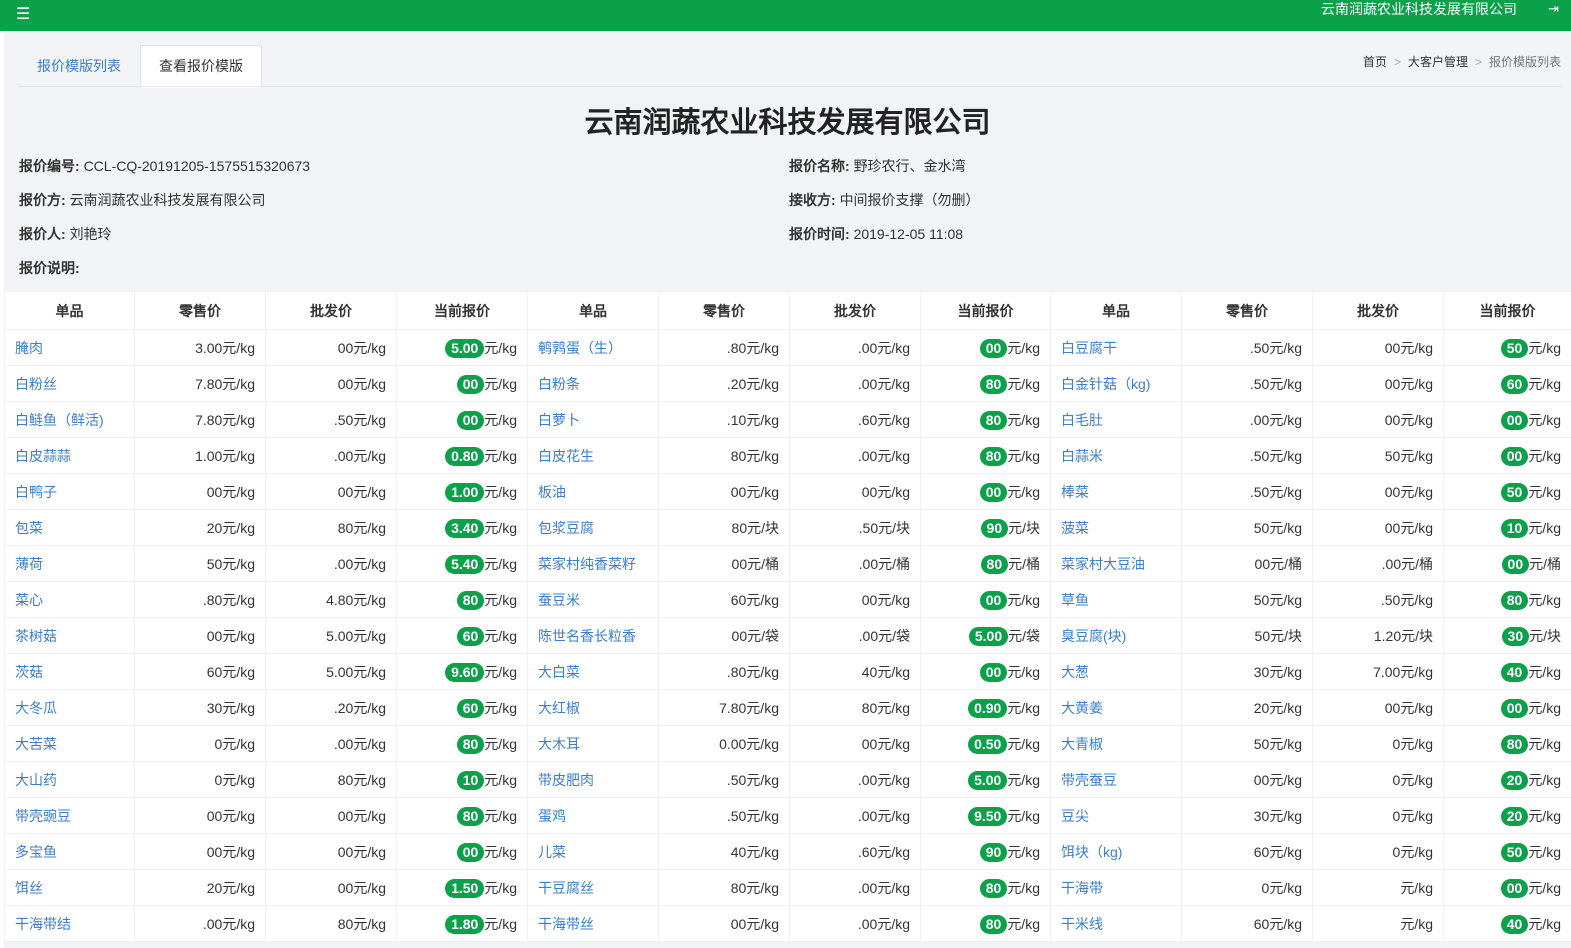 Image resolution: width=1571 pixels, height=948 pixels. What do you see at coordinates (593, 743) in the screenshot?
I see `product-name-link: 大木耳` at bounding box center [593, 743].